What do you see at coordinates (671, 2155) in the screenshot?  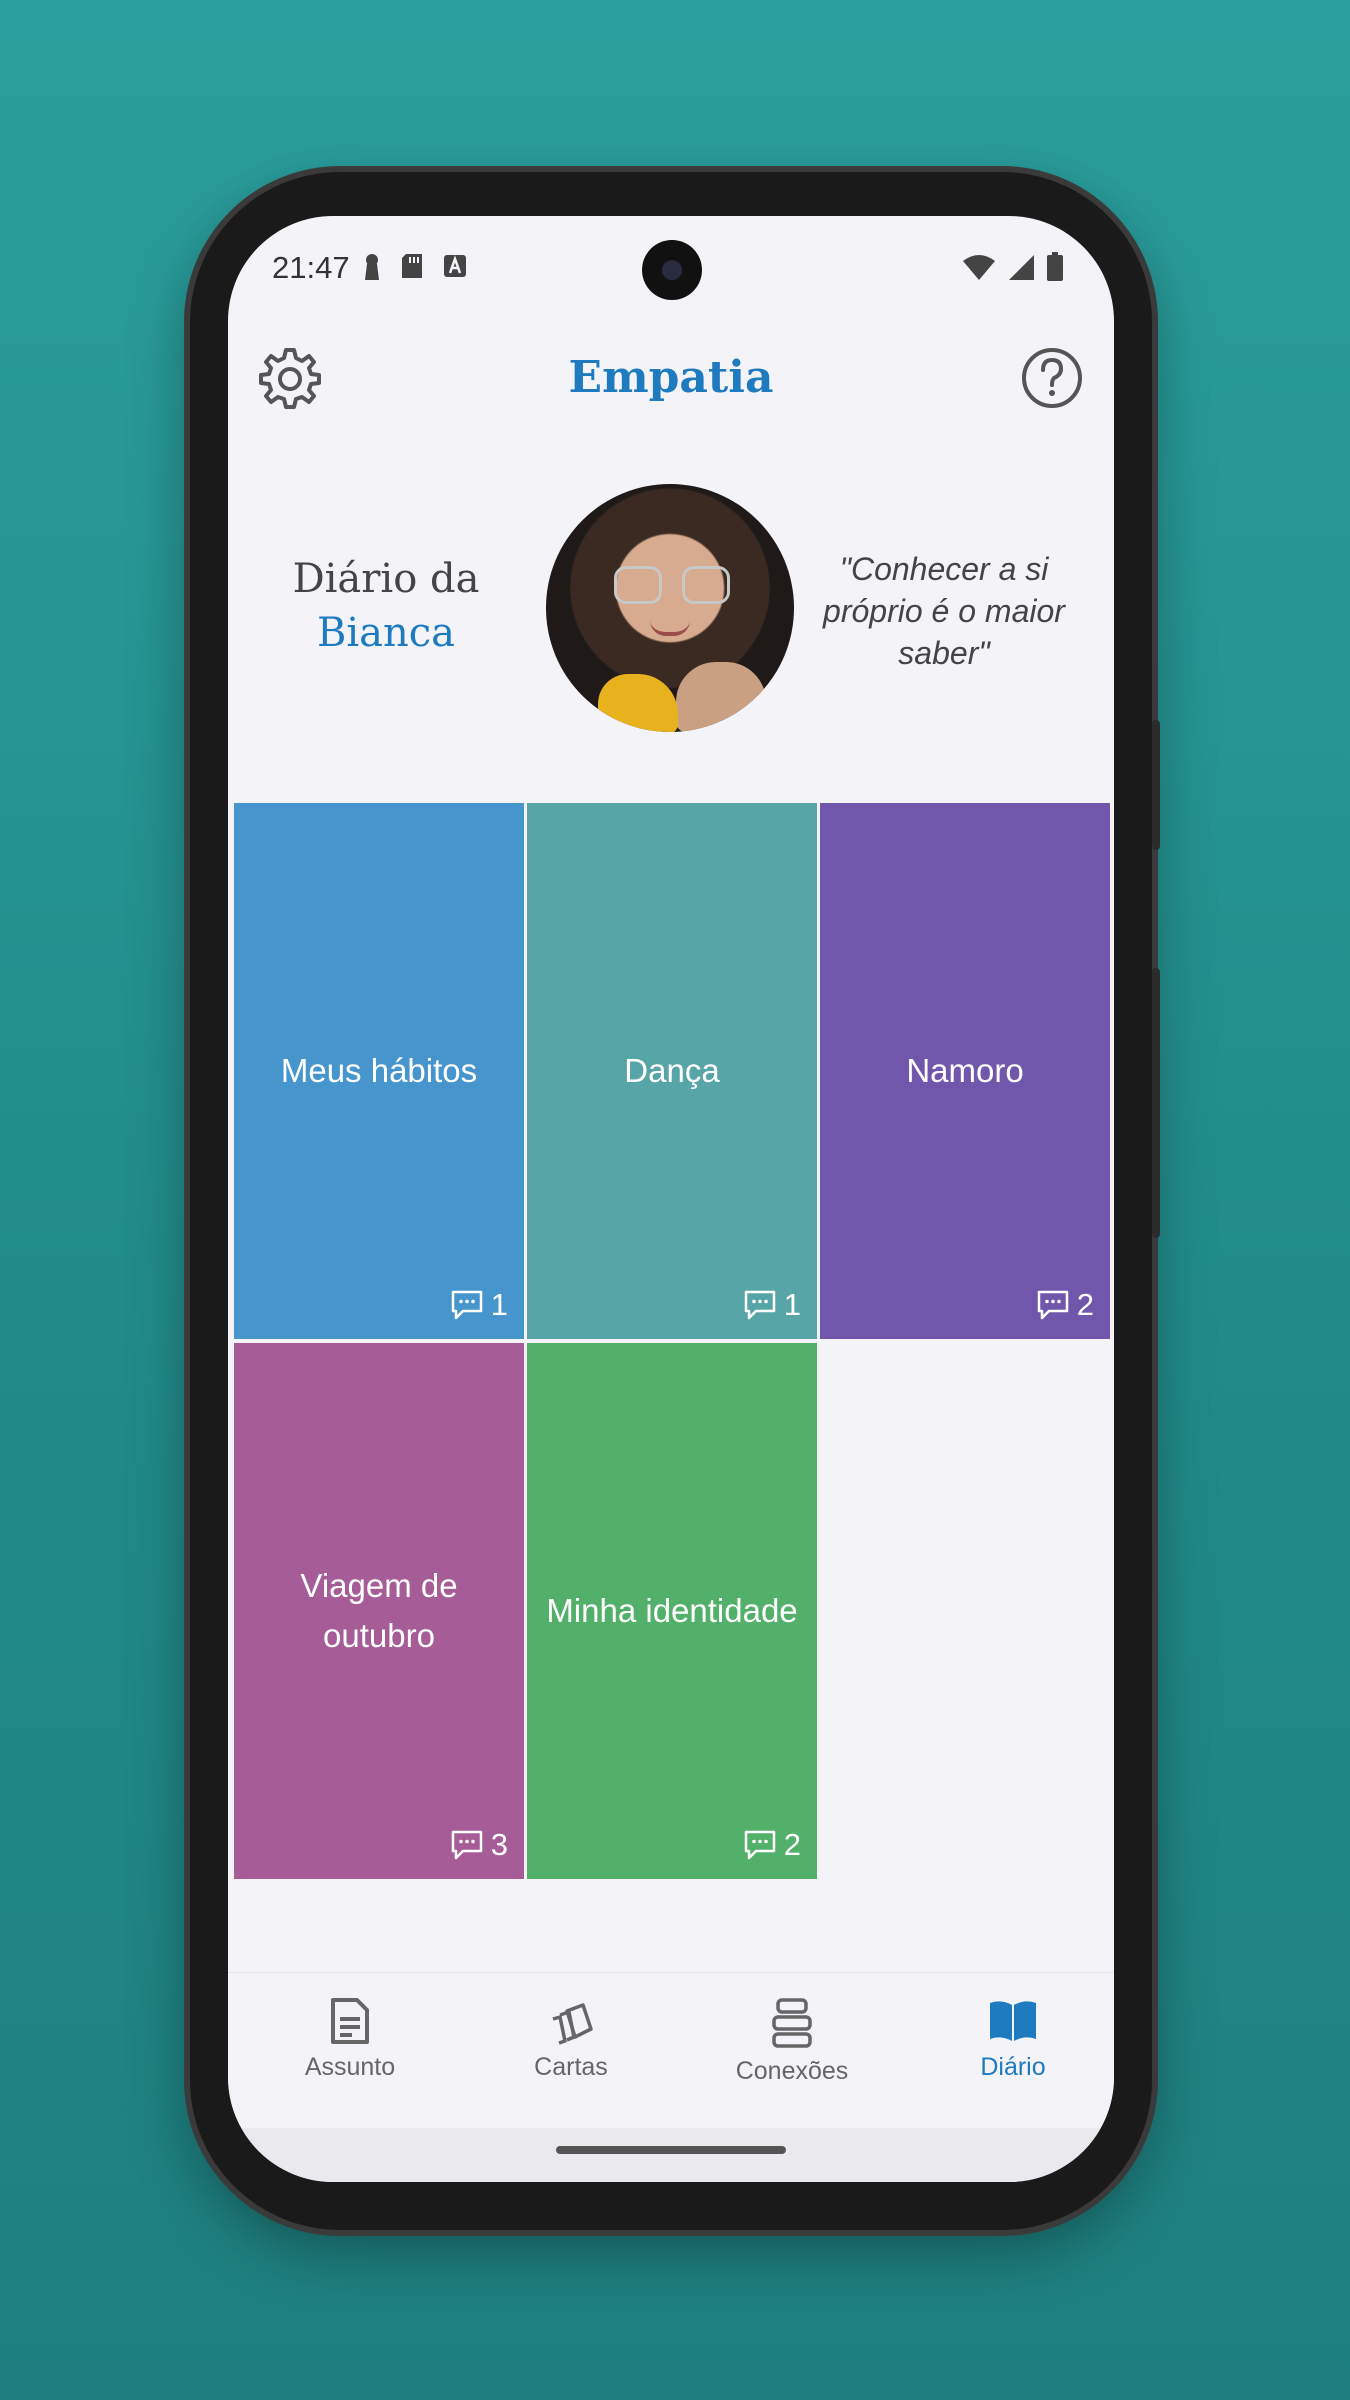 I see `gesture-area` at bounding box center [671, 2155].